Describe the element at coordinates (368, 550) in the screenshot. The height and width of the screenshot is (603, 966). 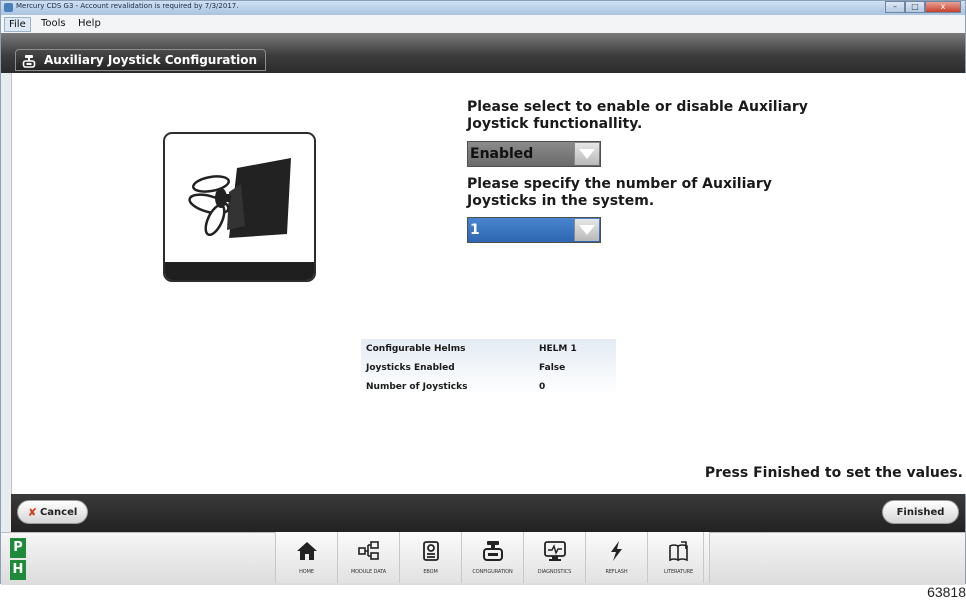
I see `module-data-icon` at that location.